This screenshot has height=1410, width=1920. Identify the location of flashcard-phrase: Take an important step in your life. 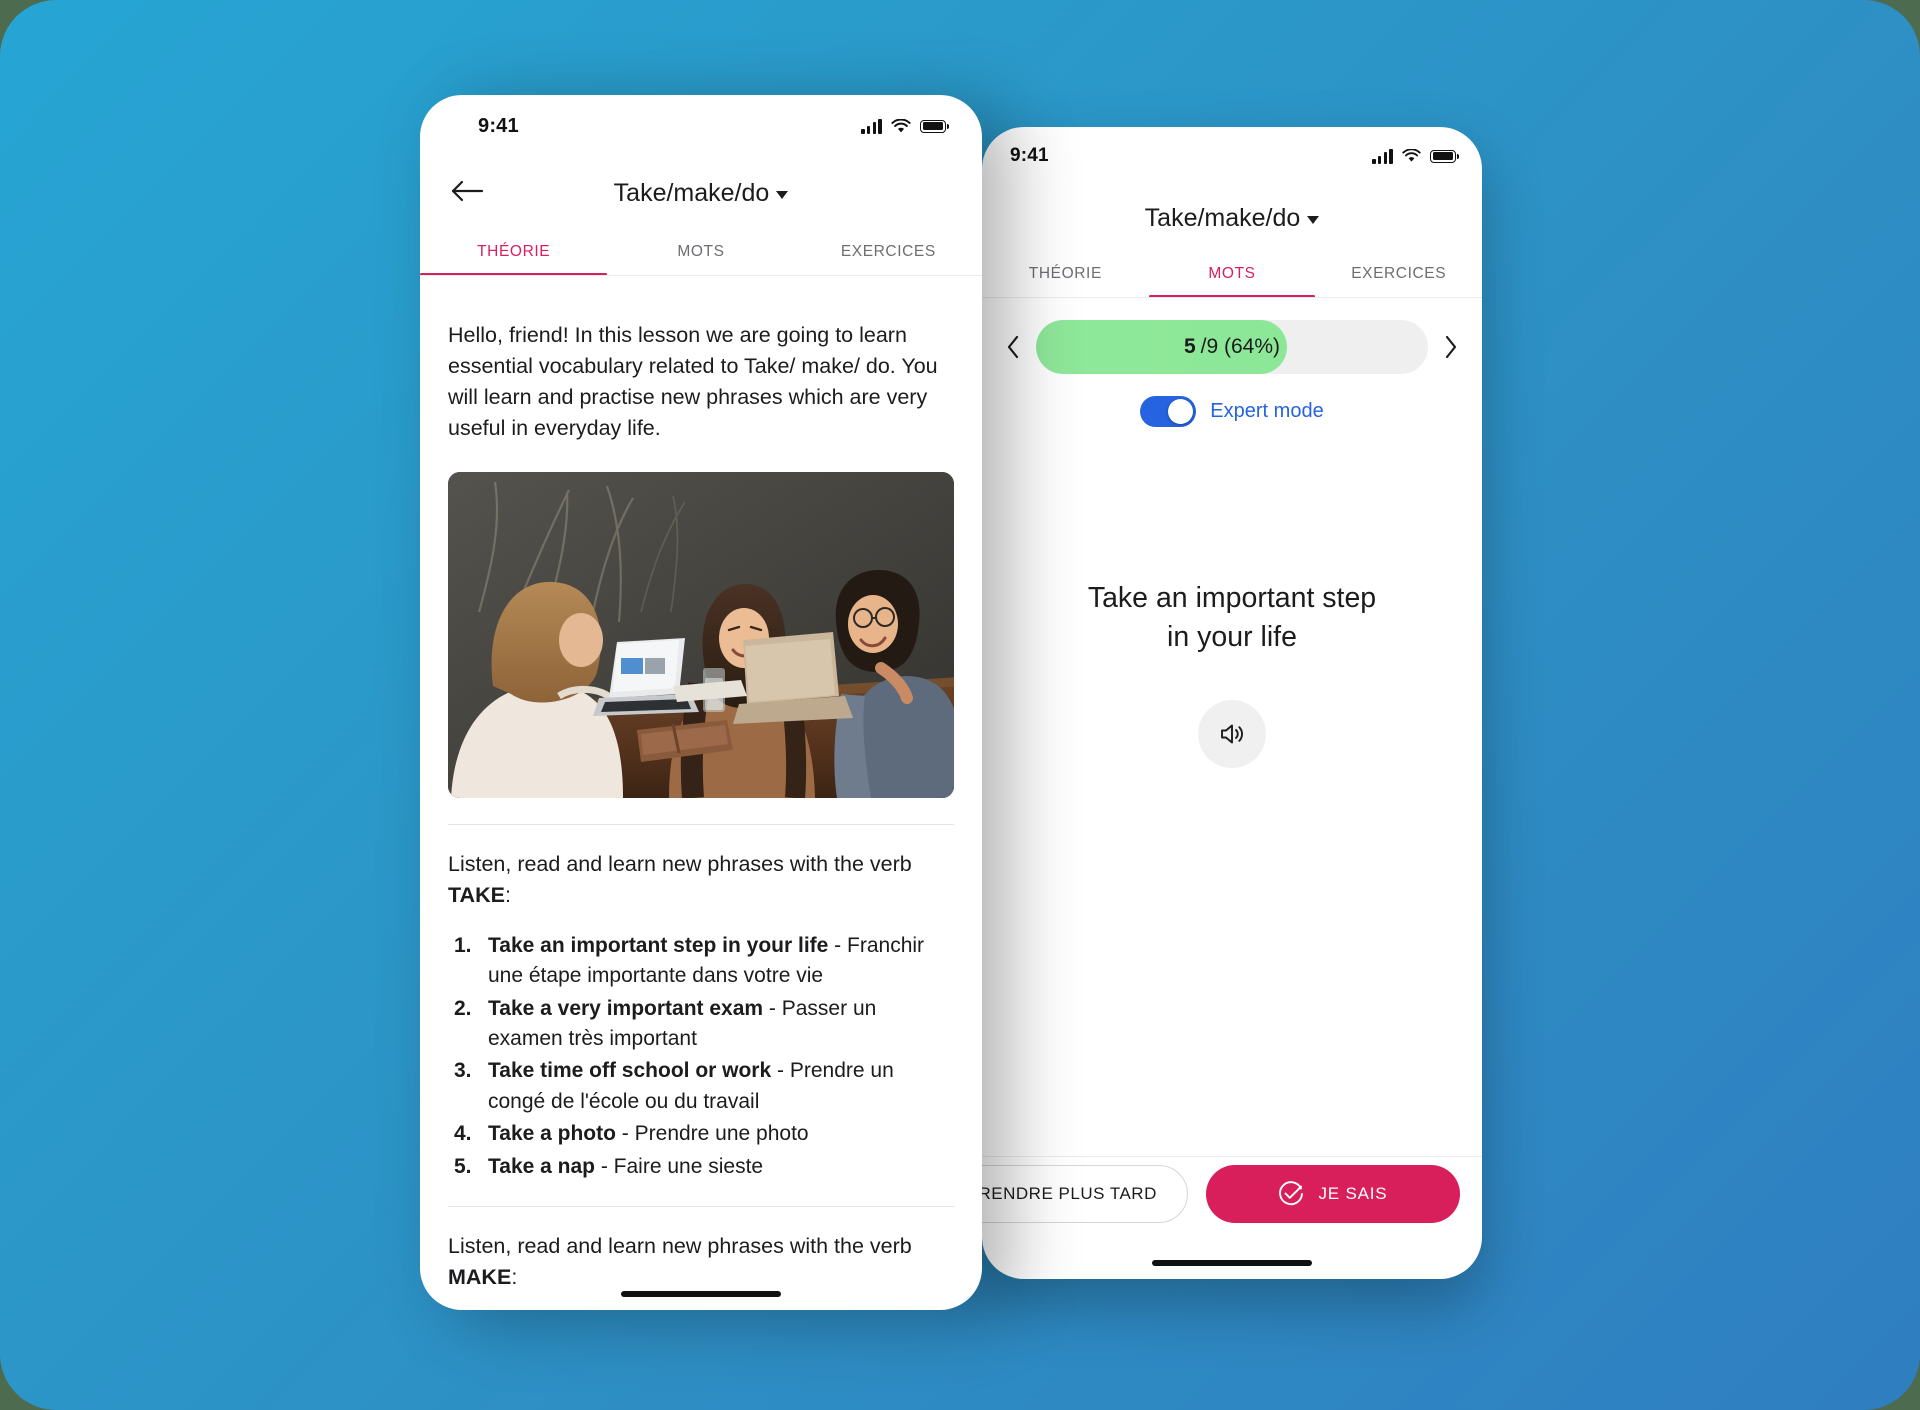
(1232, 618).